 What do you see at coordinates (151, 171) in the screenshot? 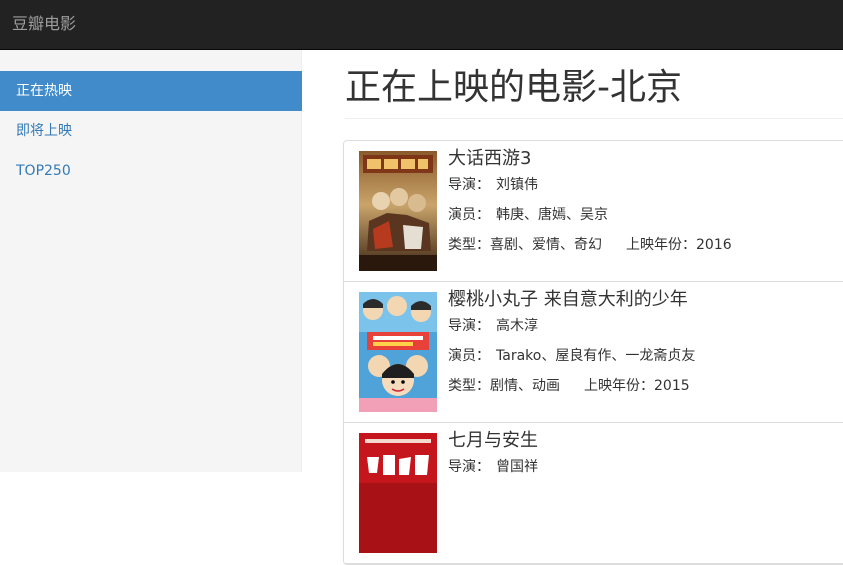
I see `sidebar-item-top250: TOP250` at bounding box center [151, 171].